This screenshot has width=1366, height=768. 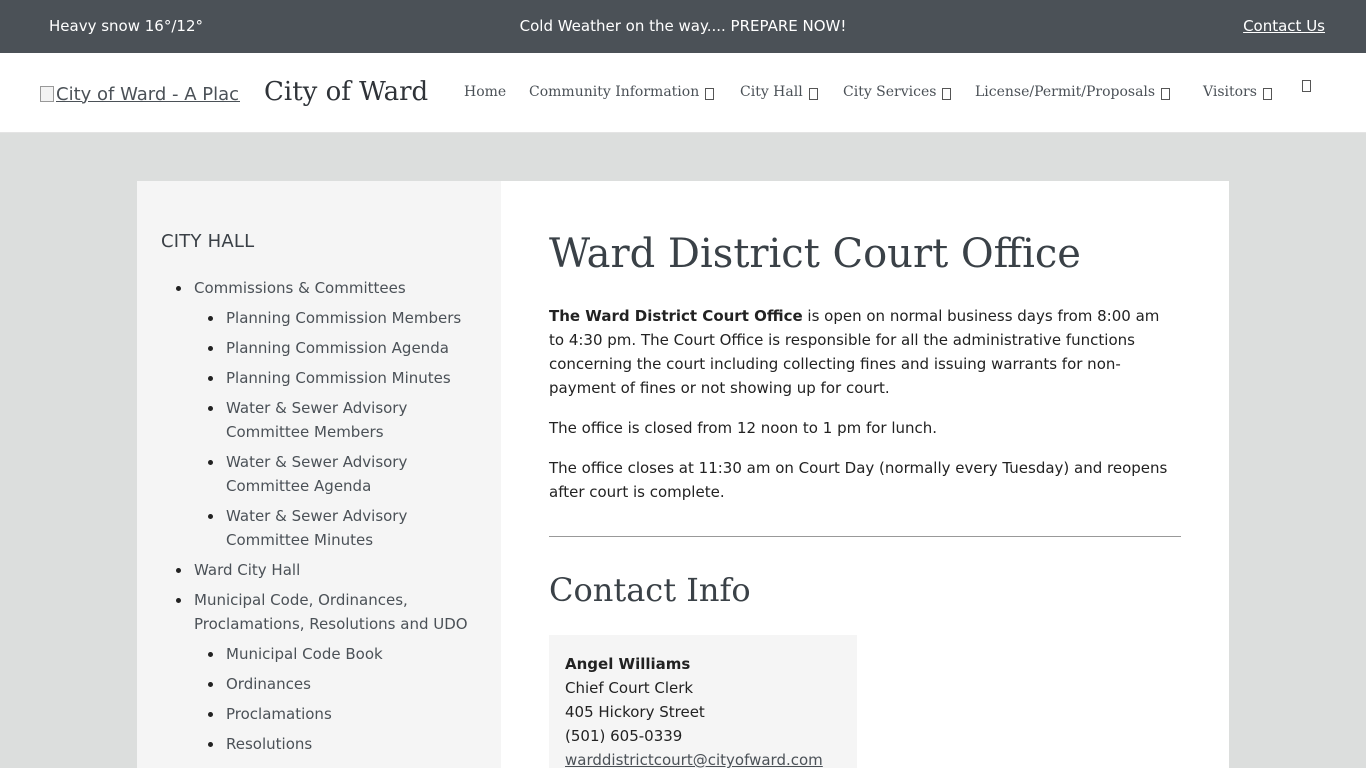 What do you see at coordinates (650, 590) in the screenshot?
I see `contact-heading: Contact Info` at bounding box center [650, 590].